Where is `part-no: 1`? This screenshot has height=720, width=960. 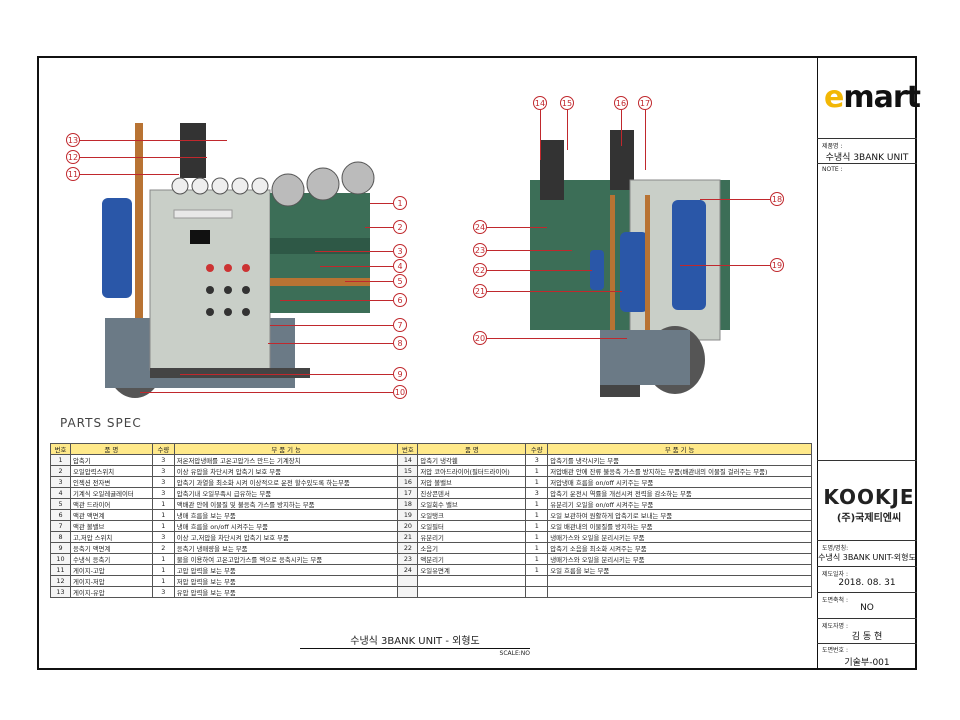
part-no: 1 is located at coordinates (60, 460).